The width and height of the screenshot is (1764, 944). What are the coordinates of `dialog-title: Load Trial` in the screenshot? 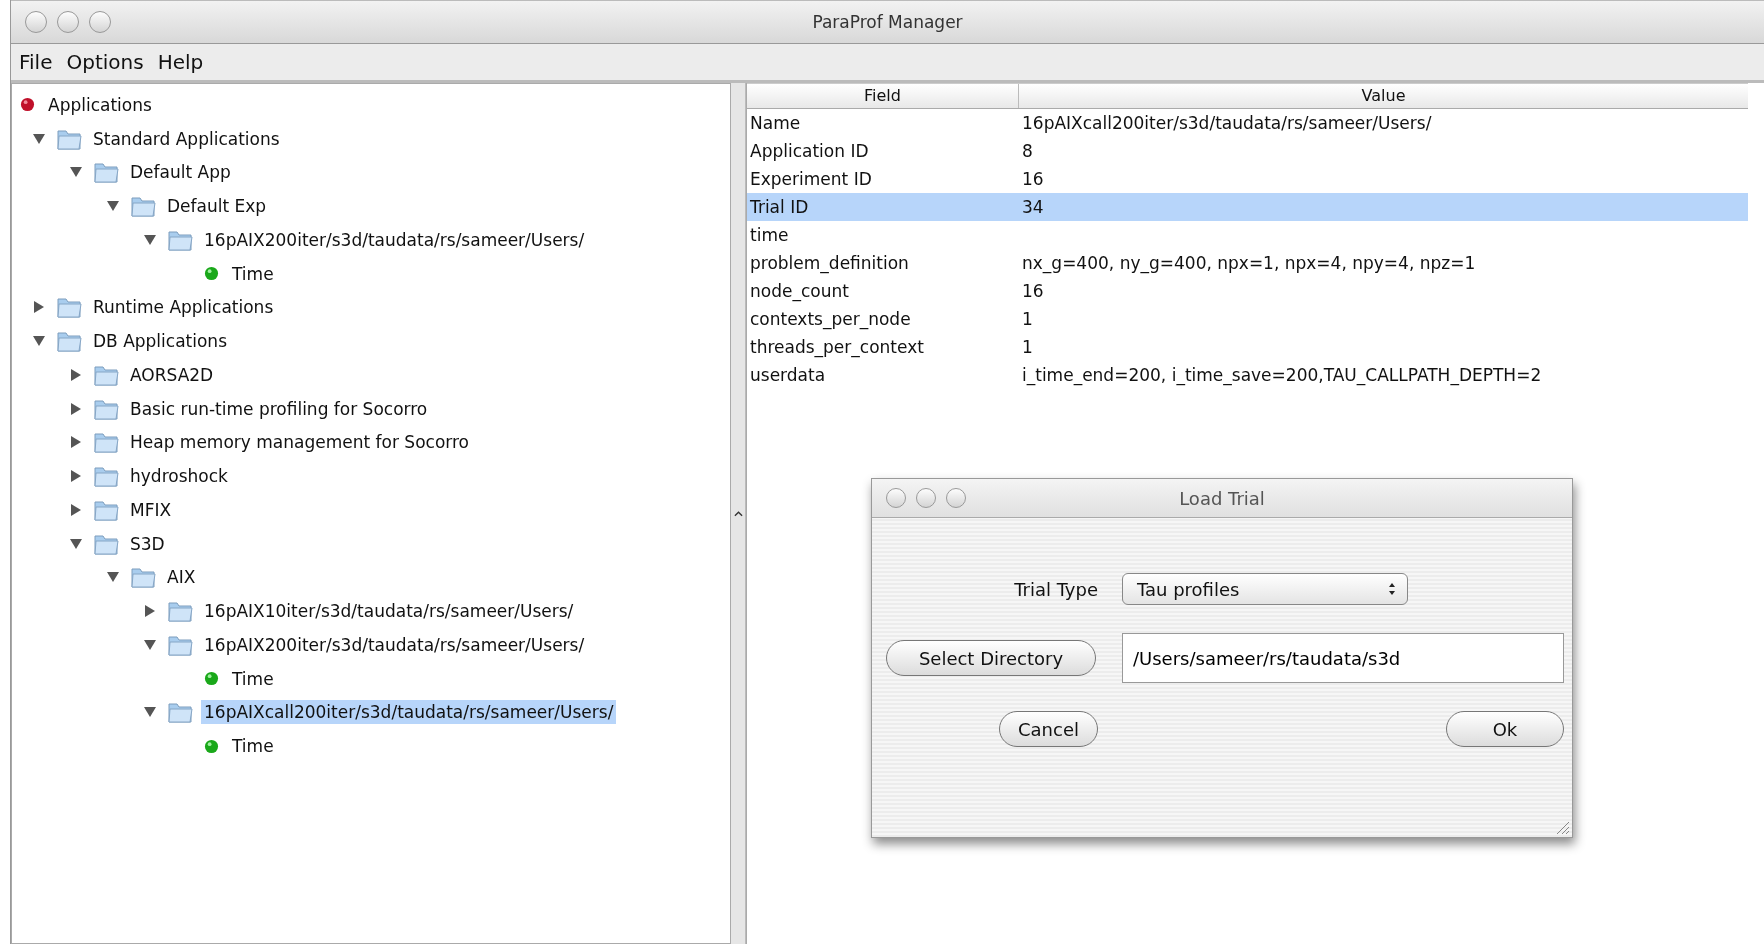 It's located at (1222, 498).